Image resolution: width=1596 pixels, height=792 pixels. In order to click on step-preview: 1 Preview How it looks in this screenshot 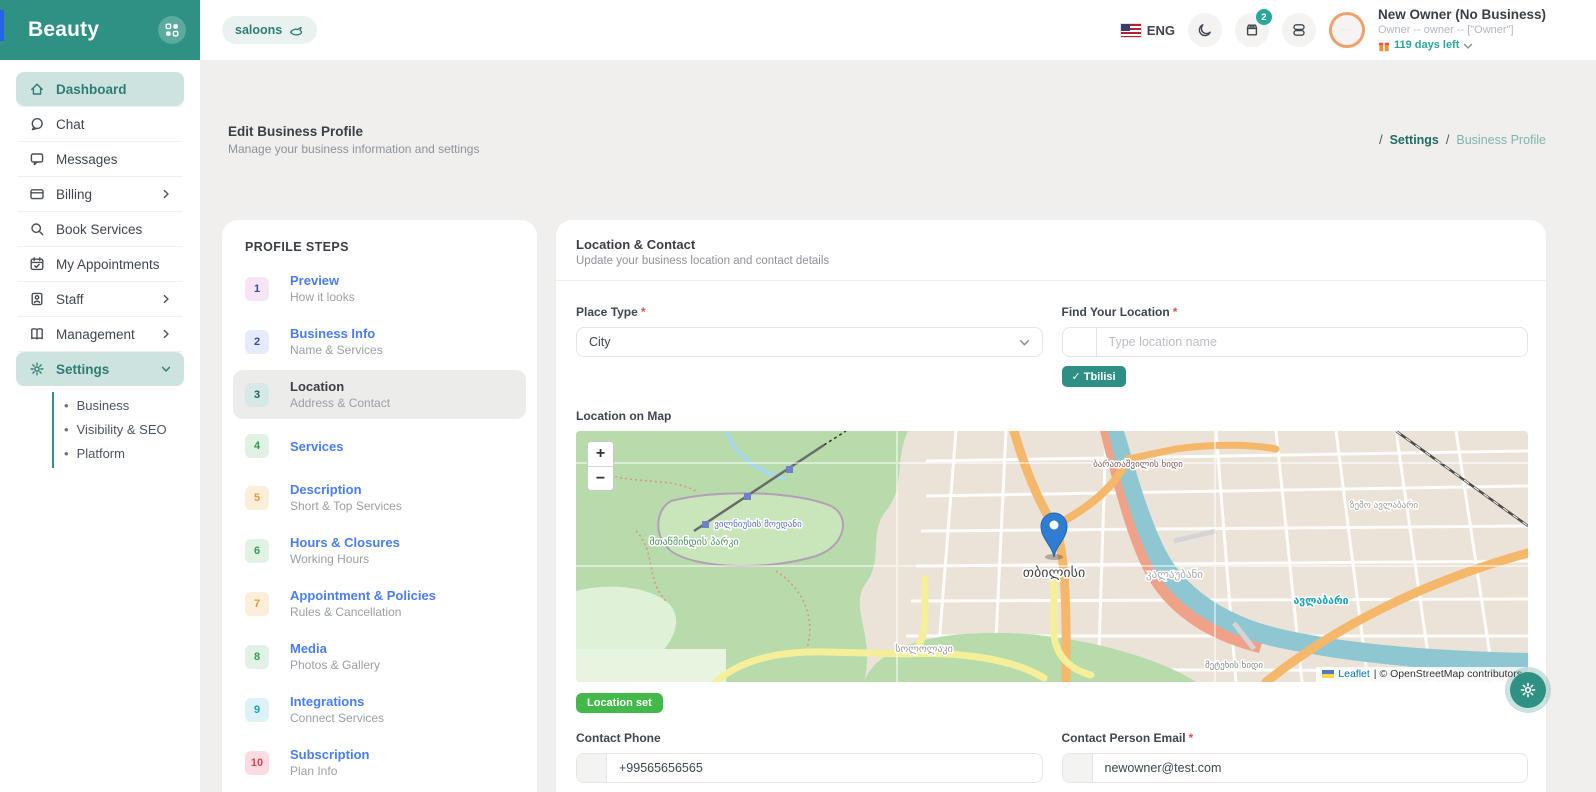, I will do `click(379, 288)`.